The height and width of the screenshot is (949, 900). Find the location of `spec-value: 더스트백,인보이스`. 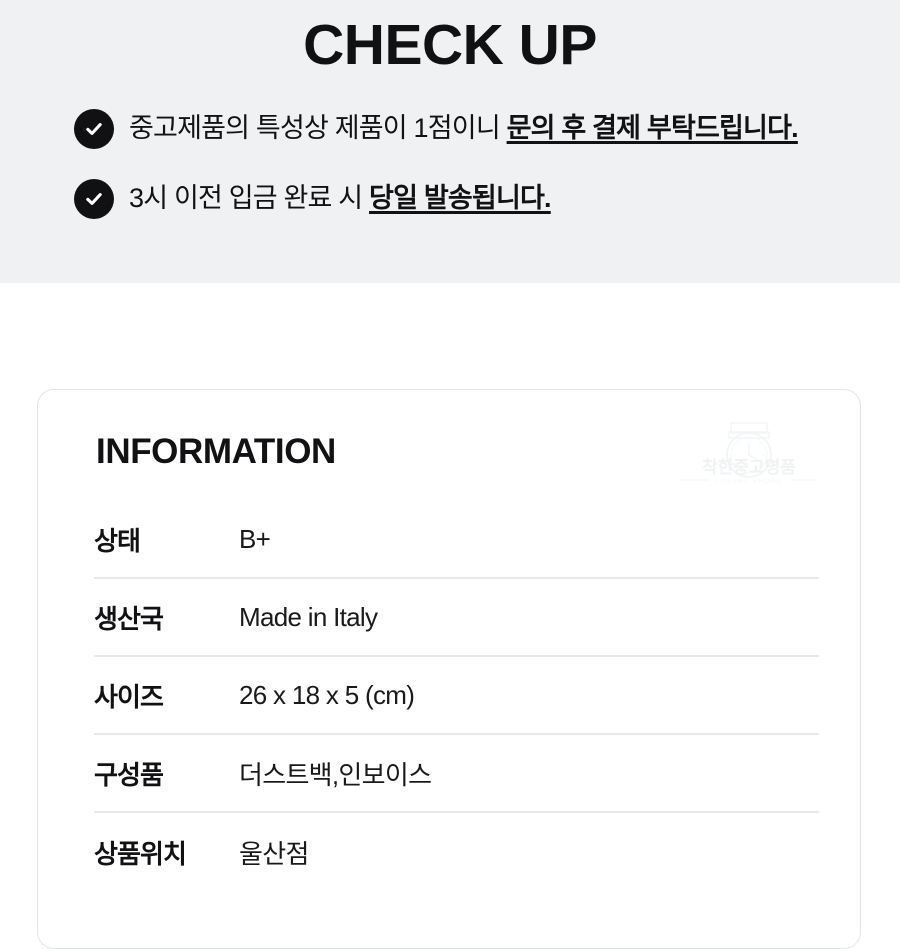

spec-value: 더스트백,인보이스 is located at coordinates (335, 774).